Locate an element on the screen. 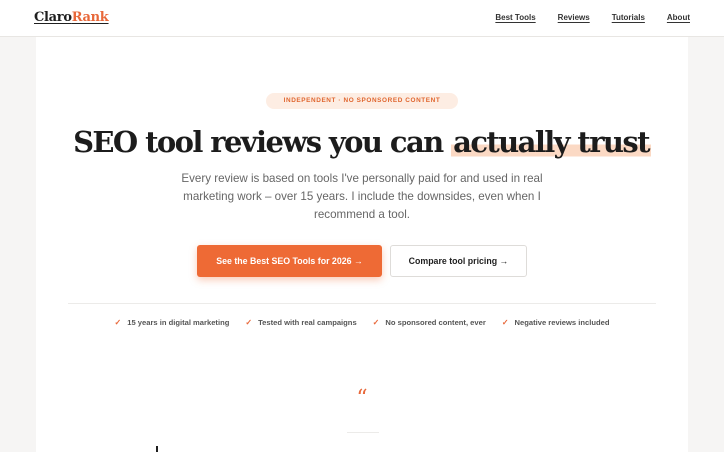 Image resolution: width=724 pixels, height=452 pixels. trust-item: ✓ 15 years in digital marketing is located at coordinates (172, 322).